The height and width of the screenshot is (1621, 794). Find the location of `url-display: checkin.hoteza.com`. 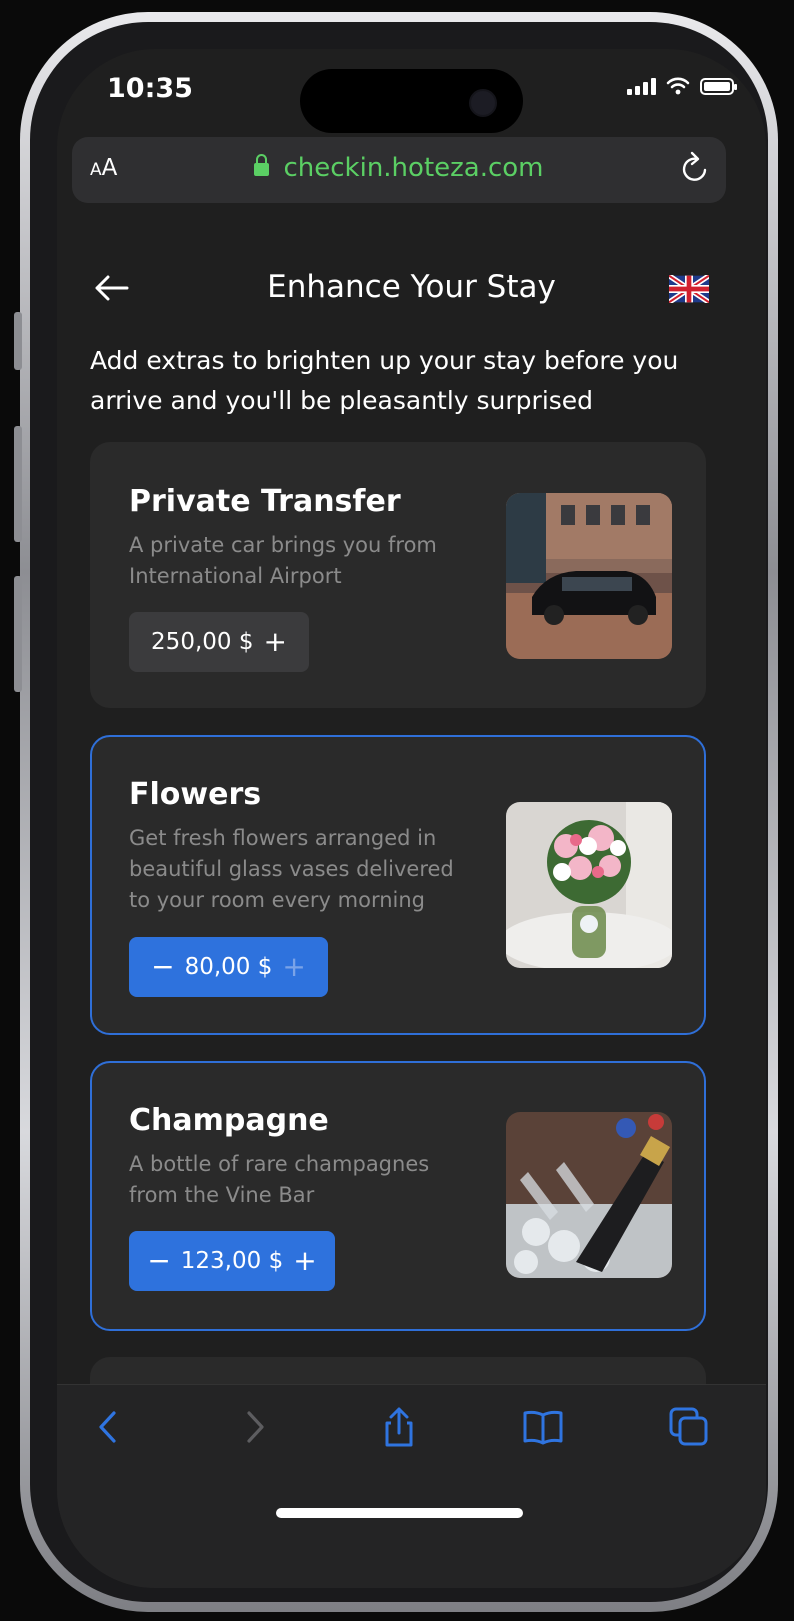

url-display: checkin.hoteza.com is located at coordinates (399, 168).